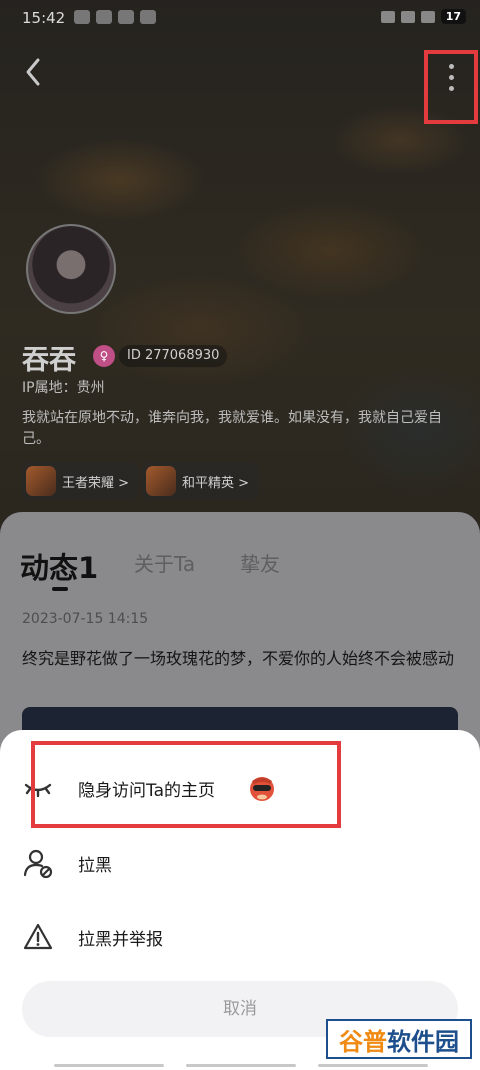  What do you see at coordinates (49, 360) in the screenshot?
I see `profile-nickname: 吞吞` at bounding box center [49, 360].